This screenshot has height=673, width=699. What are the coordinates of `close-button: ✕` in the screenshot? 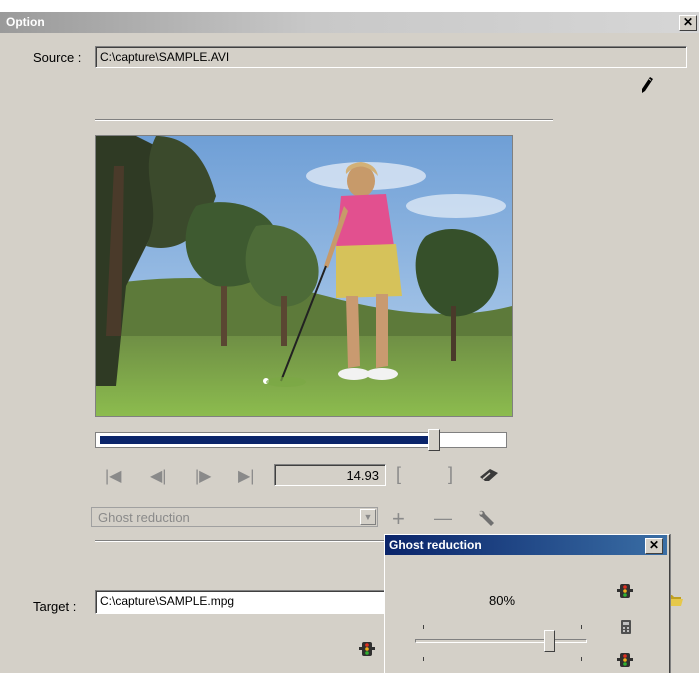 It's located at (688, 23).